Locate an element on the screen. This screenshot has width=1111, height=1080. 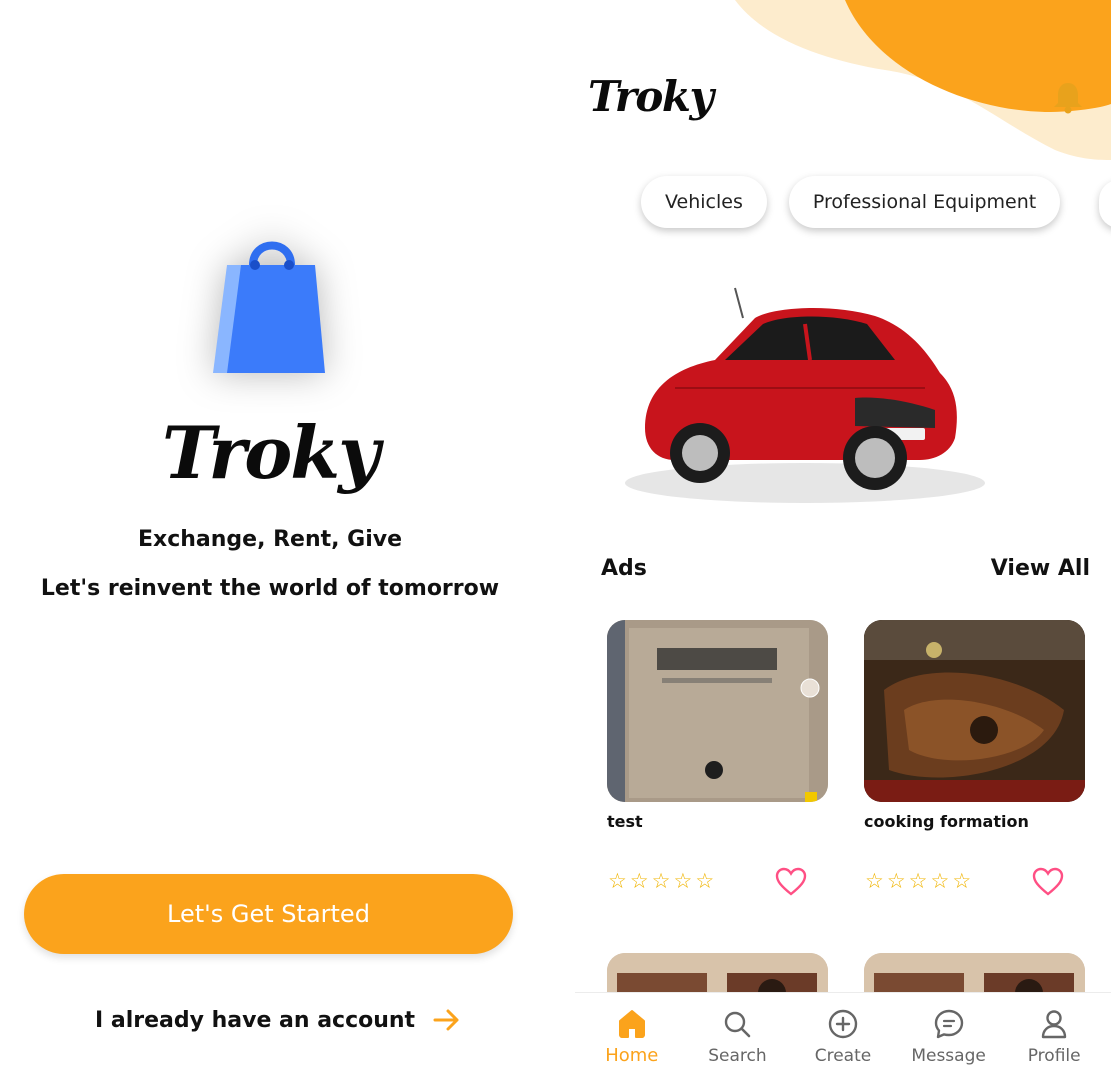
nav-label: Home is located at coordinates (632, 1055).